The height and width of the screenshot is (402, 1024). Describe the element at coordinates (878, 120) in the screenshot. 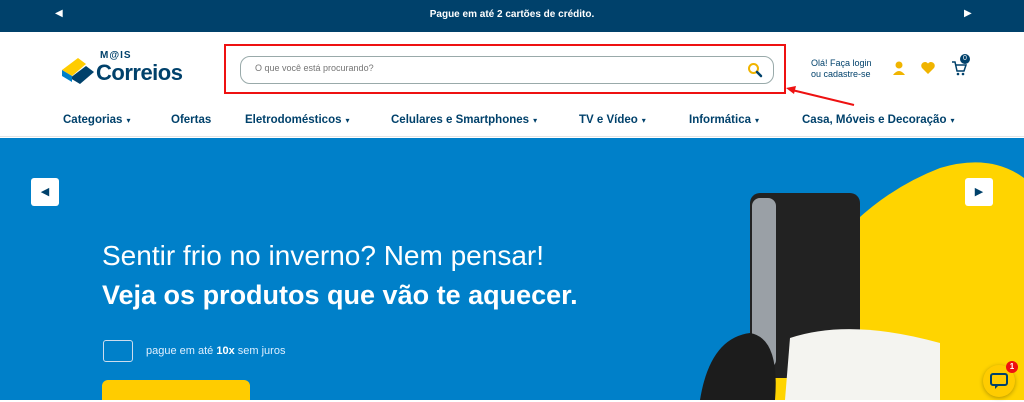

I see `nav-item-casa: Casa, Móveis e Decoração ▾` at that location.